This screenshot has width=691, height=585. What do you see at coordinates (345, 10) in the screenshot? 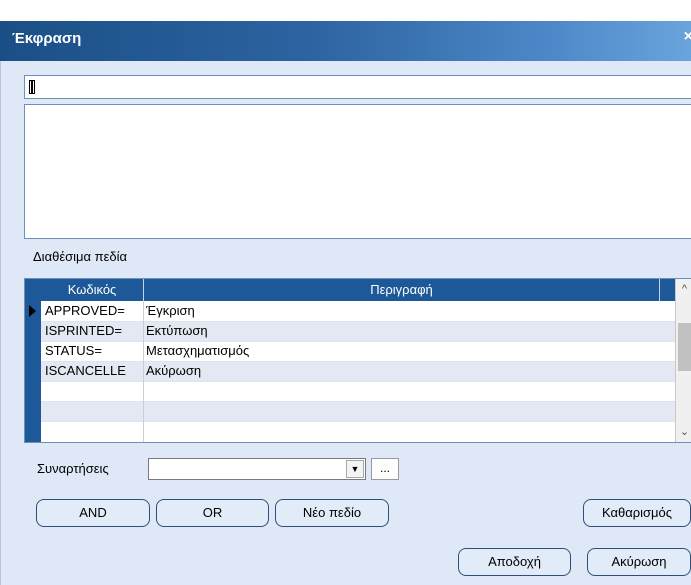
I see `background-strip` at bounding box center [345, 10].